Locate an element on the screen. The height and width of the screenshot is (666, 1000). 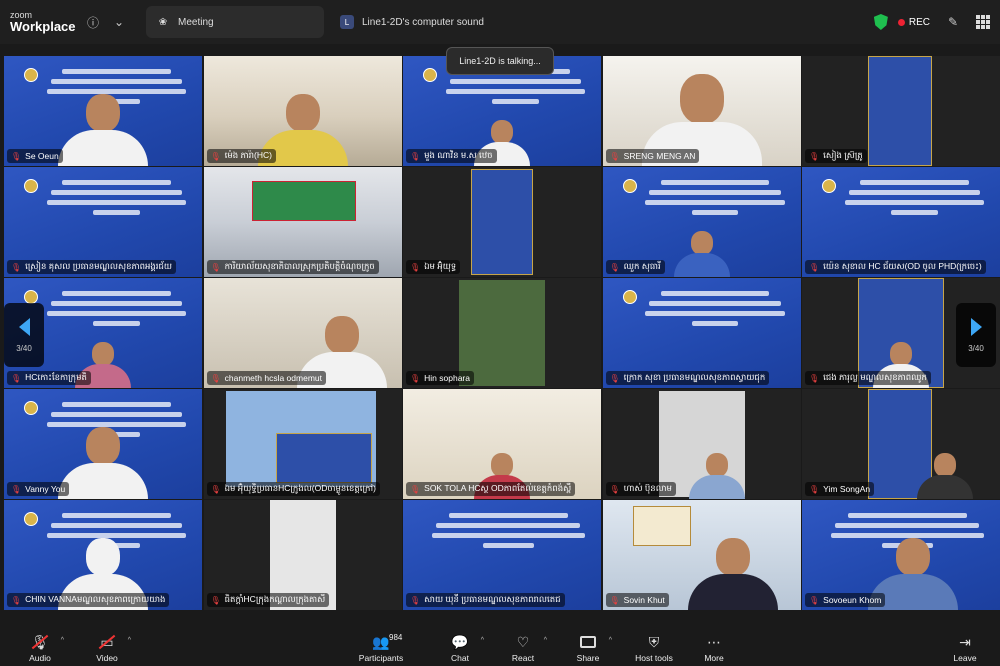
chat-button: 💬 ^ Chat is located at coordinates (466, 645).